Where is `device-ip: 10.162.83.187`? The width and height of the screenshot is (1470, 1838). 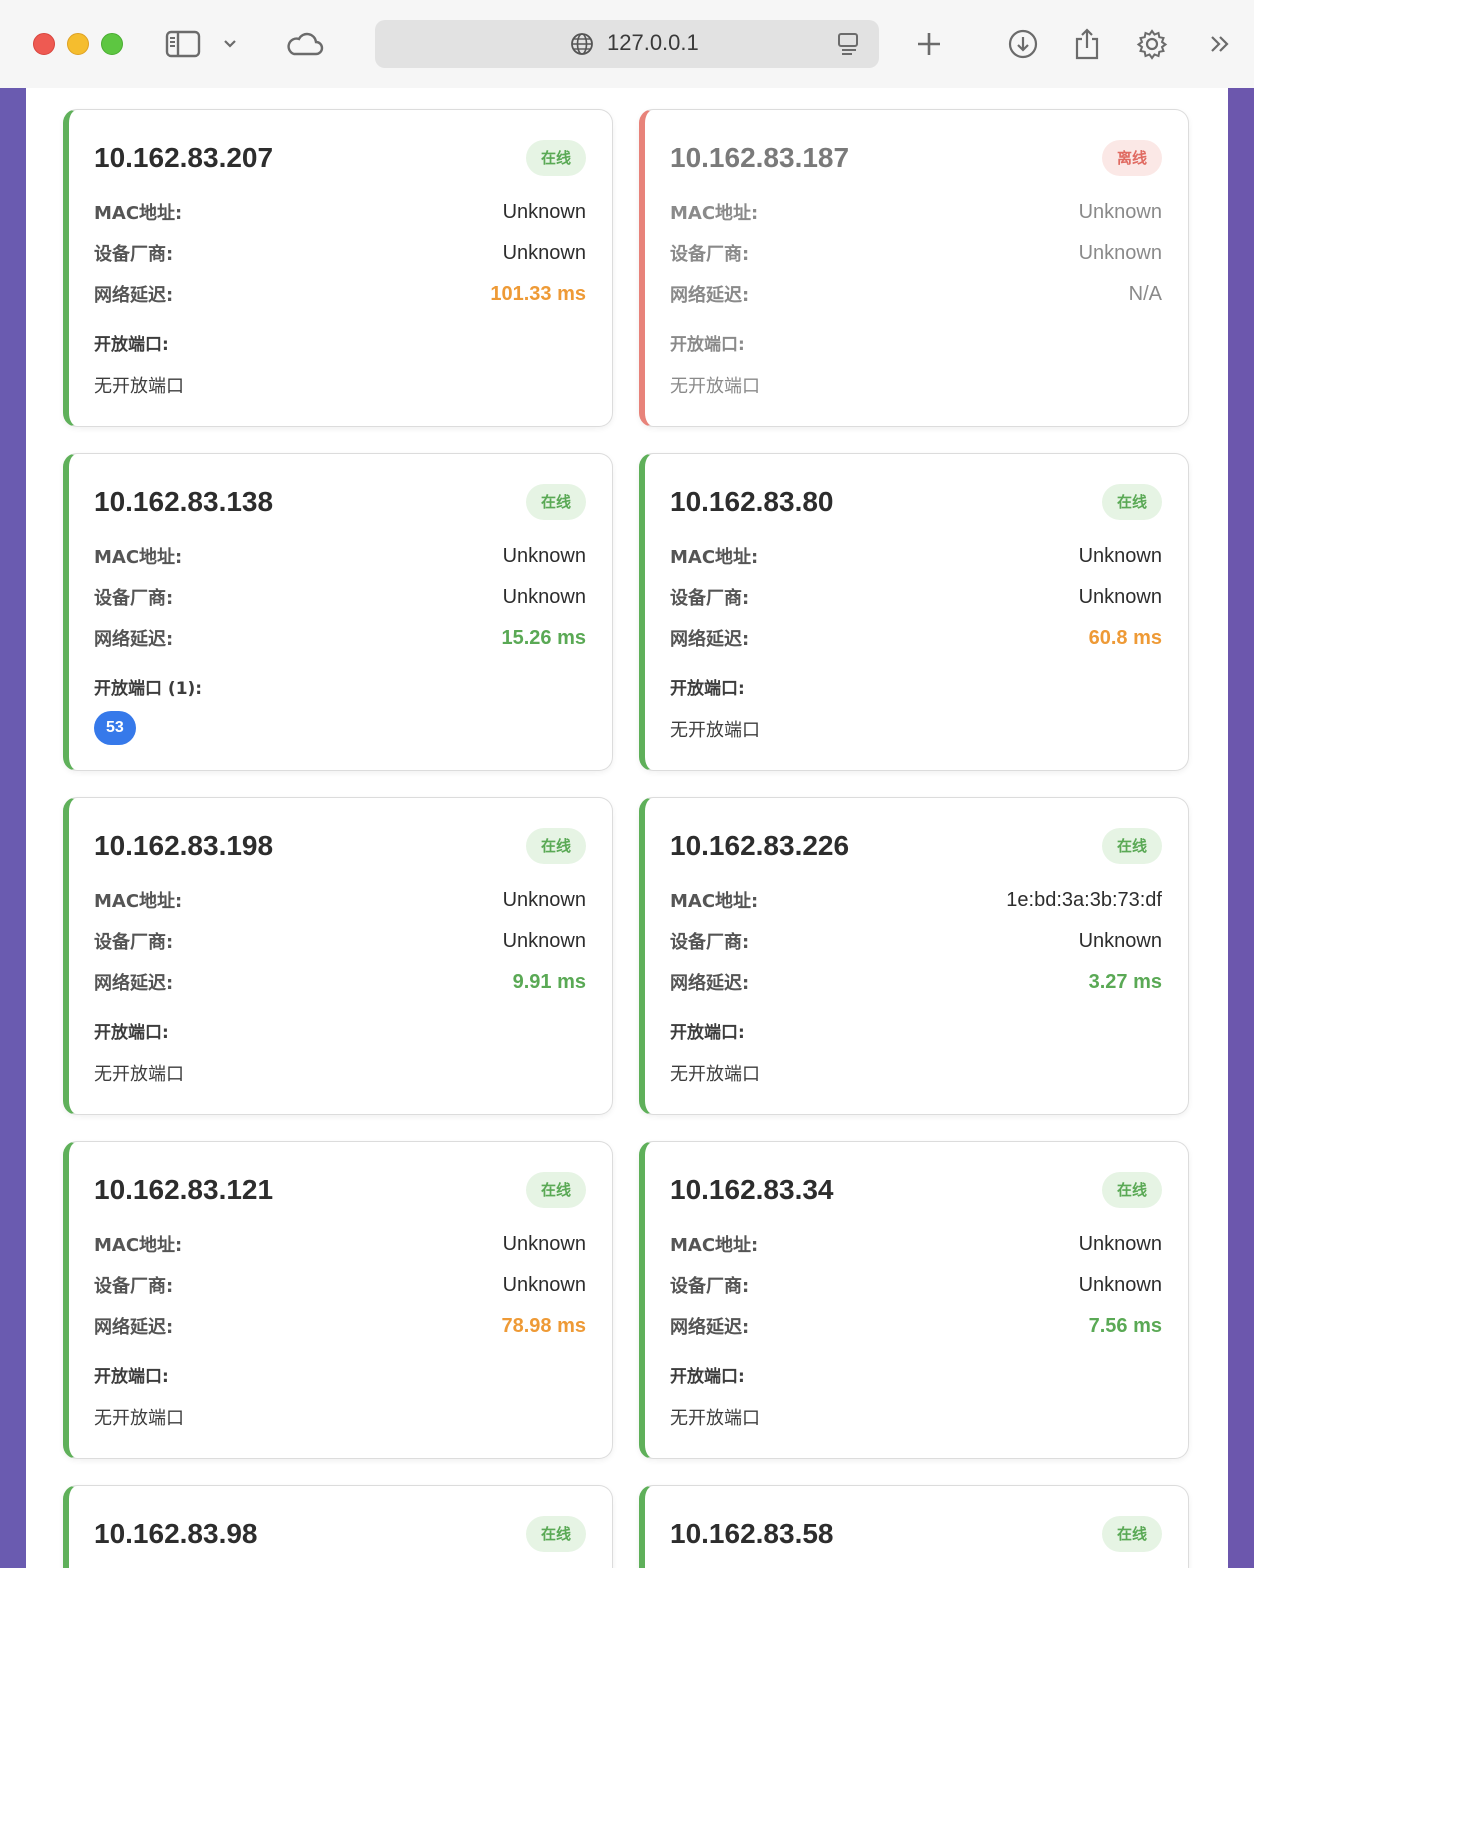
device-ip: 10.162.83.187 is located at coordinates (760, 157).